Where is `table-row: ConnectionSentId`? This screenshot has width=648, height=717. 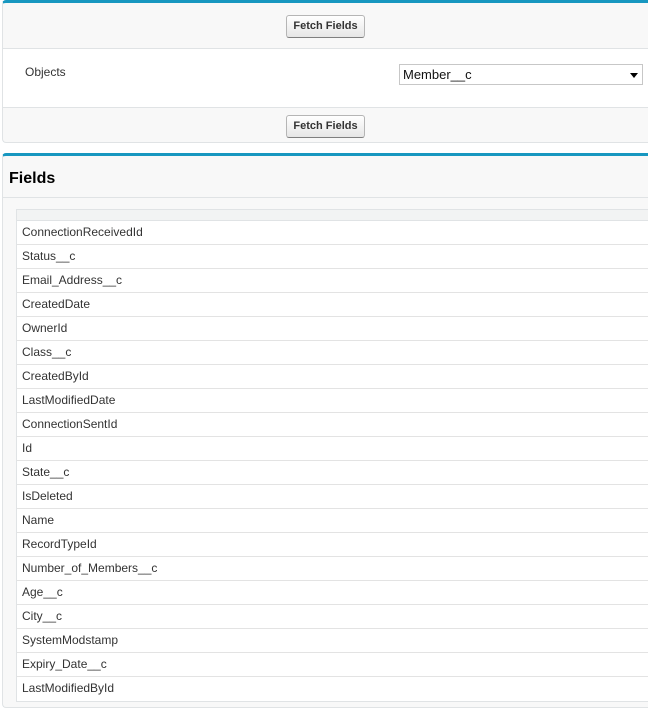 table-row: ConnectionSentId is located at coordinates (332, 425).